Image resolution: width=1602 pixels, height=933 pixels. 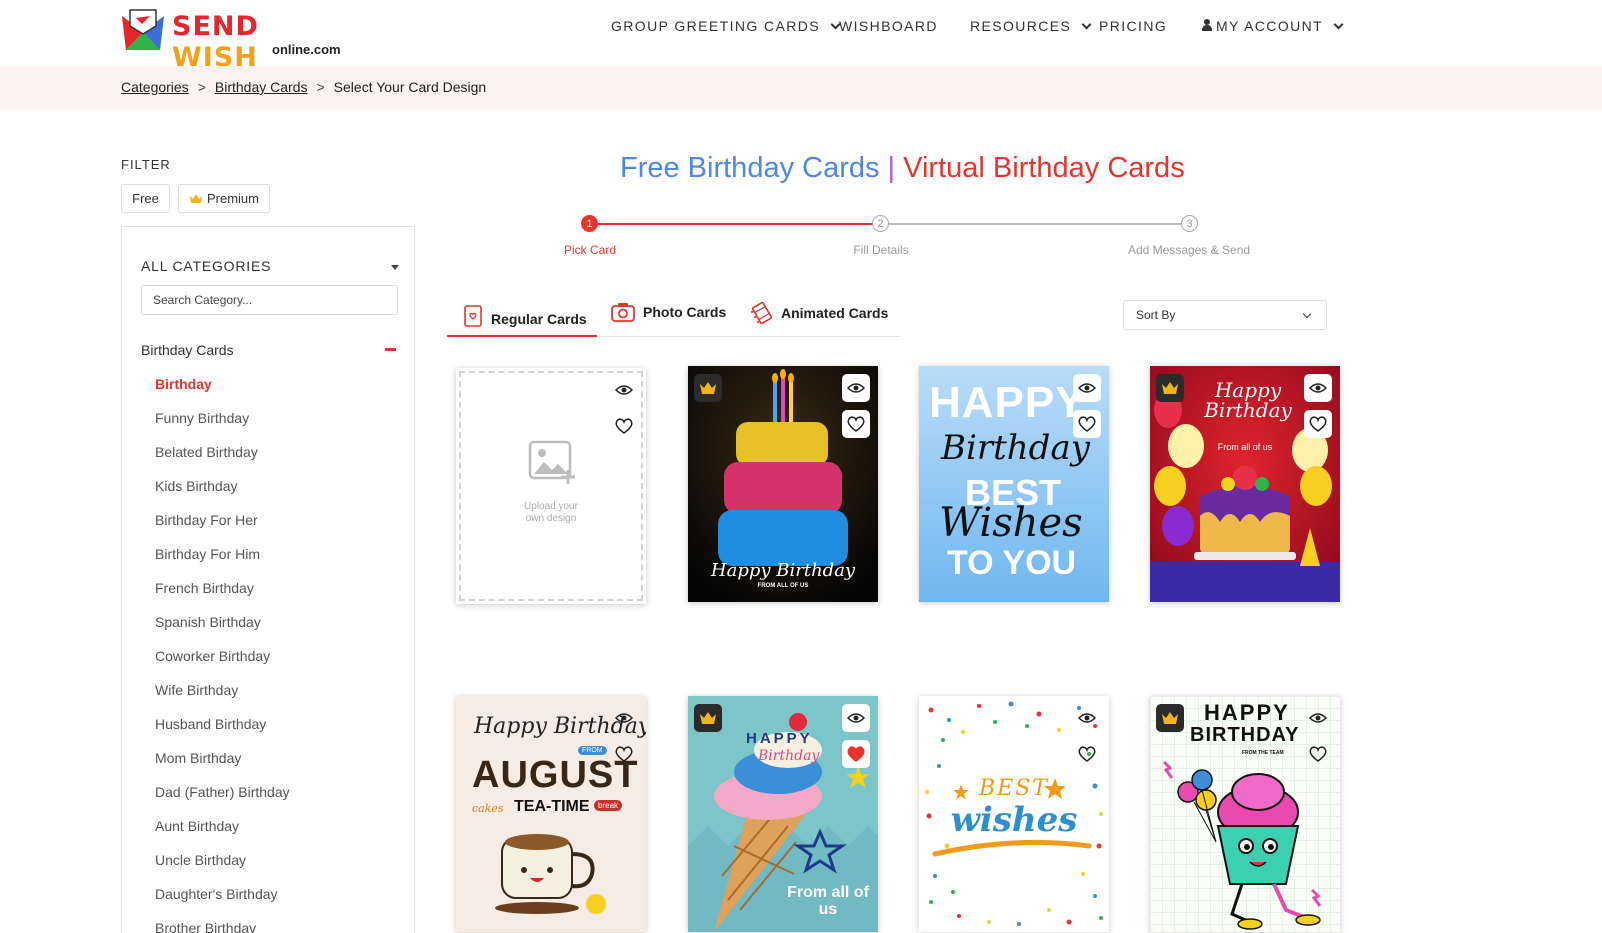 I want to click on favorite-heart-icon-active, so click(x=856, y=754).